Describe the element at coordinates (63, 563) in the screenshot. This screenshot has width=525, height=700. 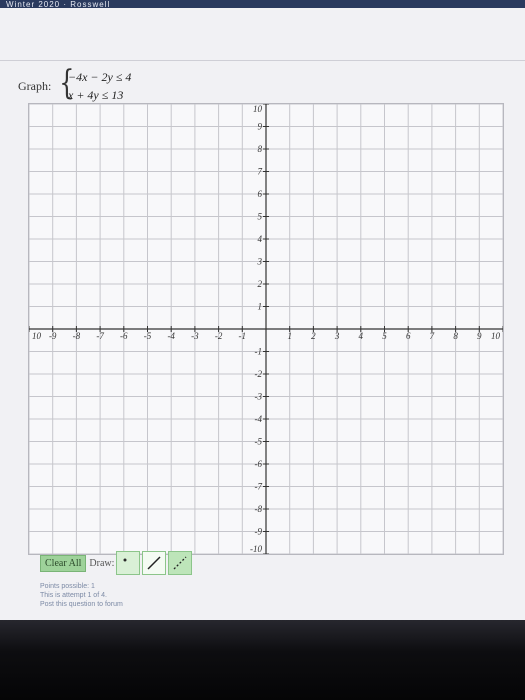
I see `clear-all-button: Clear All` at that location.